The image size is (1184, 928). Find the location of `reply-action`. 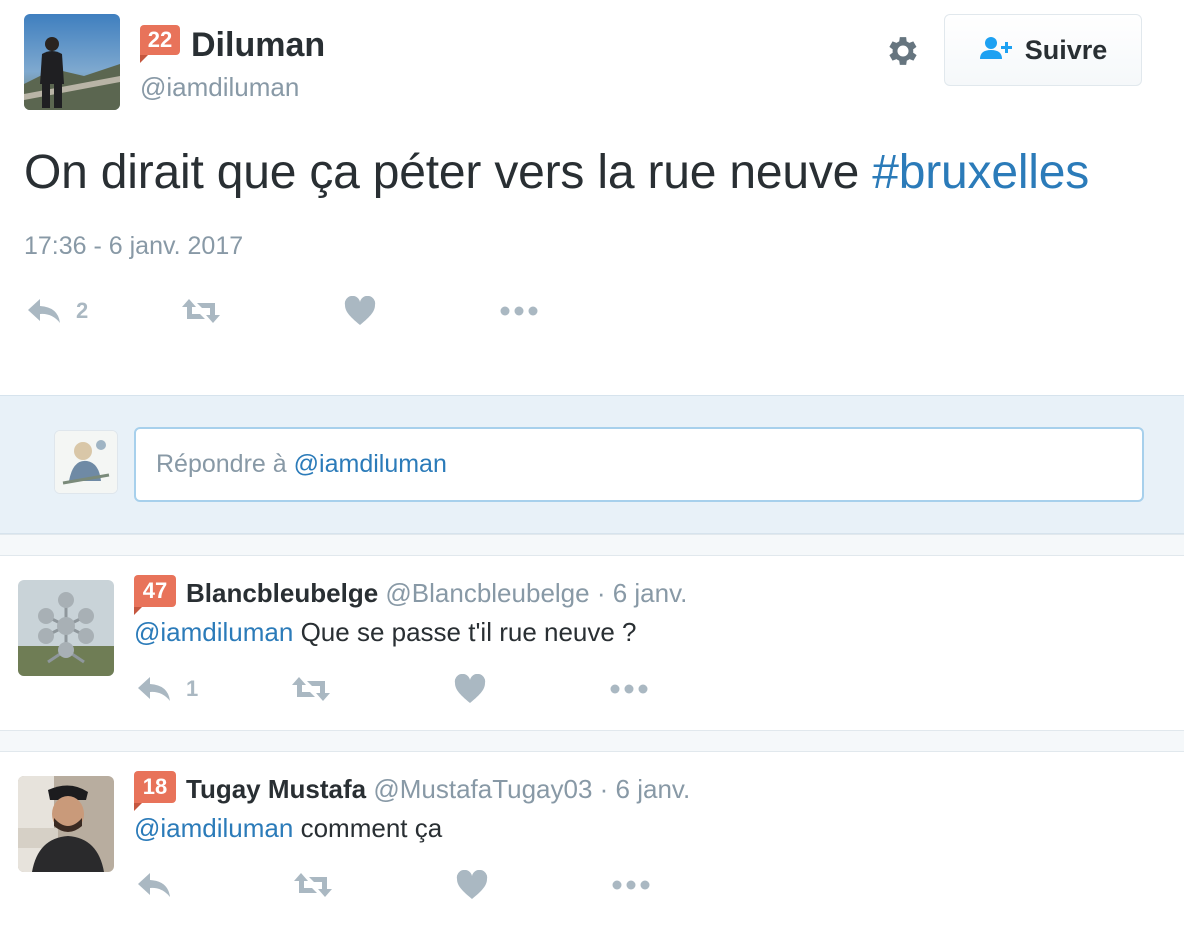

reply-action is located at coordinates (161, 885).